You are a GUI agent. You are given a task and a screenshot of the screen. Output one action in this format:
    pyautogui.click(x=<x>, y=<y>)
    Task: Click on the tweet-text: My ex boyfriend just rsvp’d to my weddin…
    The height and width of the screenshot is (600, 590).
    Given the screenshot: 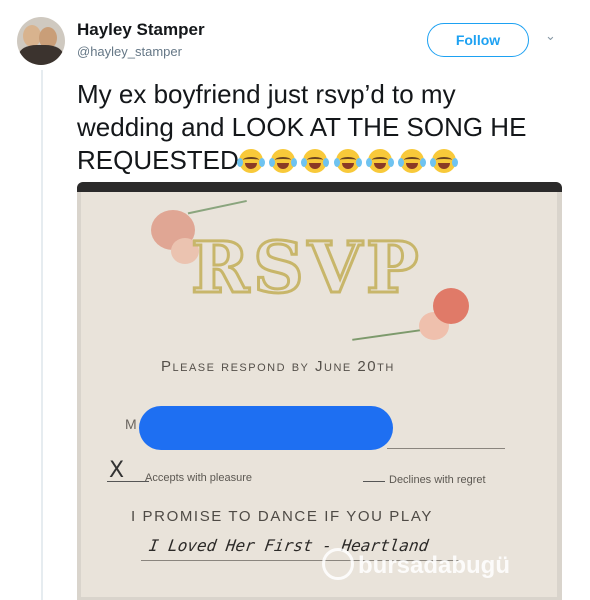 What is the action you would take?
    pyautogui.click(x=312, y=129)
    